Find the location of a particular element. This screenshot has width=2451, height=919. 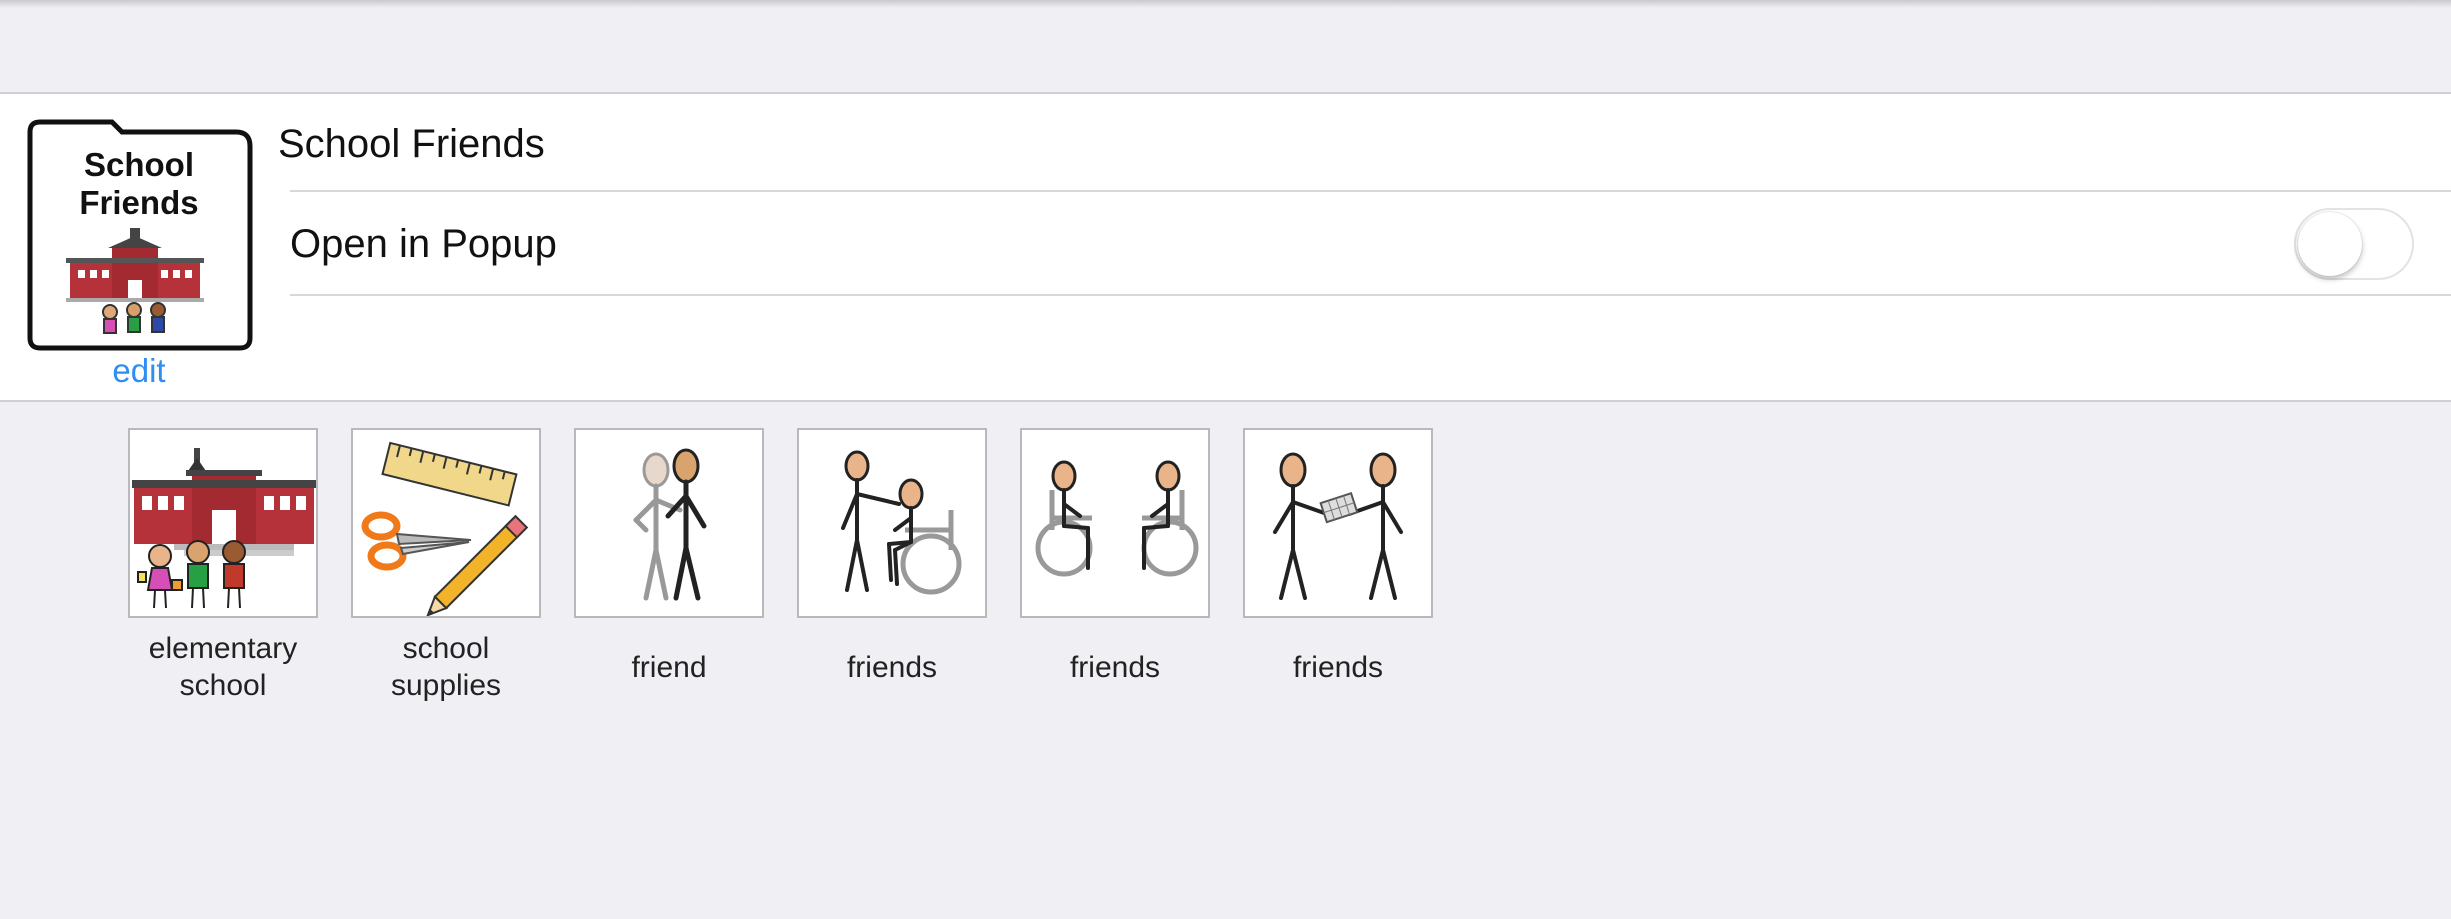

tile-friends-3: friends is located at coordinates (1338, 566).